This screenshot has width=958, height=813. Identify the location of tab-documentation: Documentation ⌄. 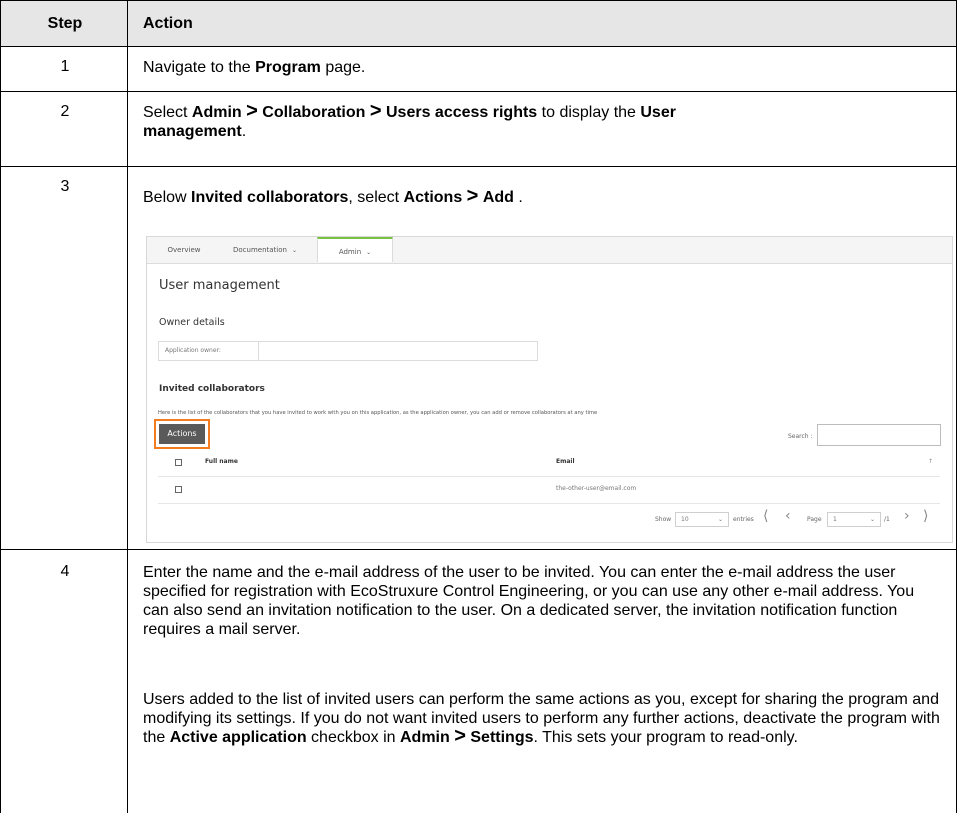
(265, 250).